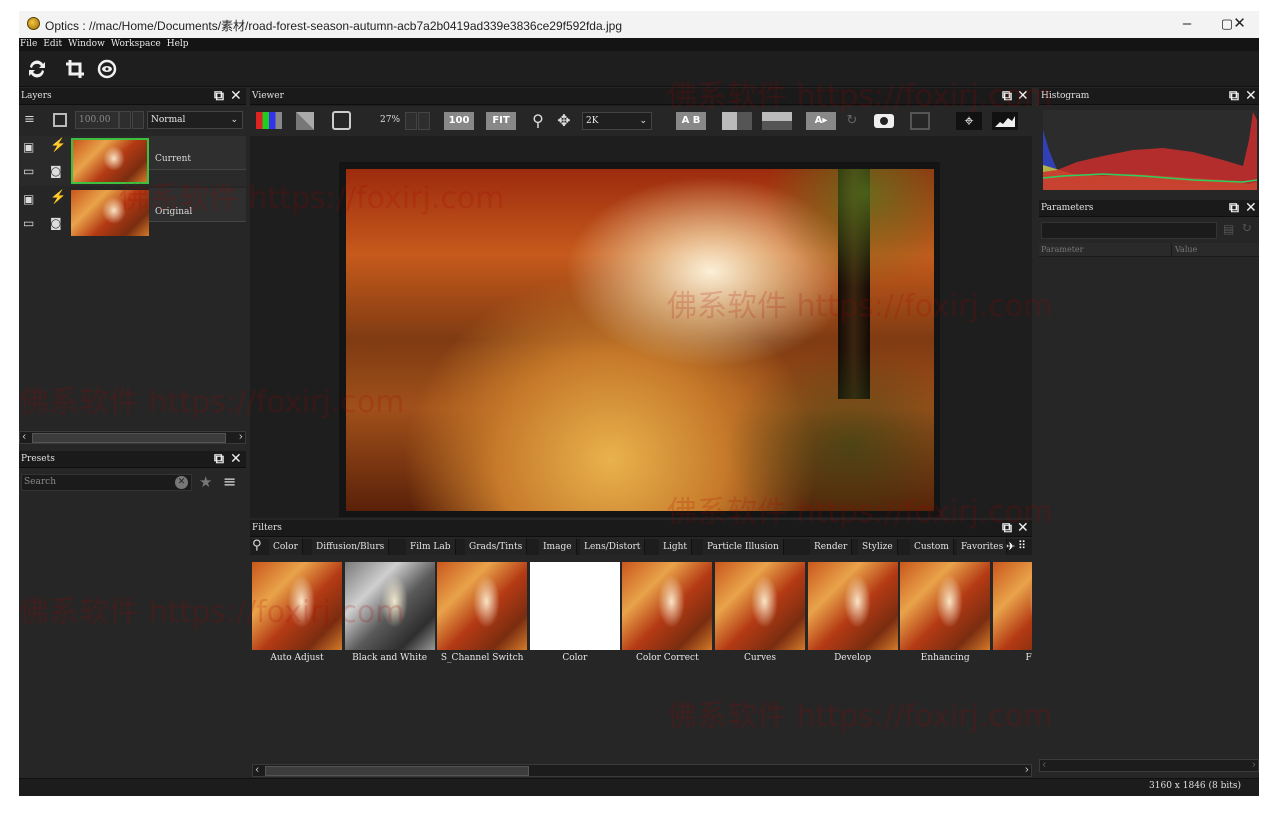 Image resolution: width=1279 pixels, height=818 pixels. I want to click on filter-label: Develop, so click(853, 658).